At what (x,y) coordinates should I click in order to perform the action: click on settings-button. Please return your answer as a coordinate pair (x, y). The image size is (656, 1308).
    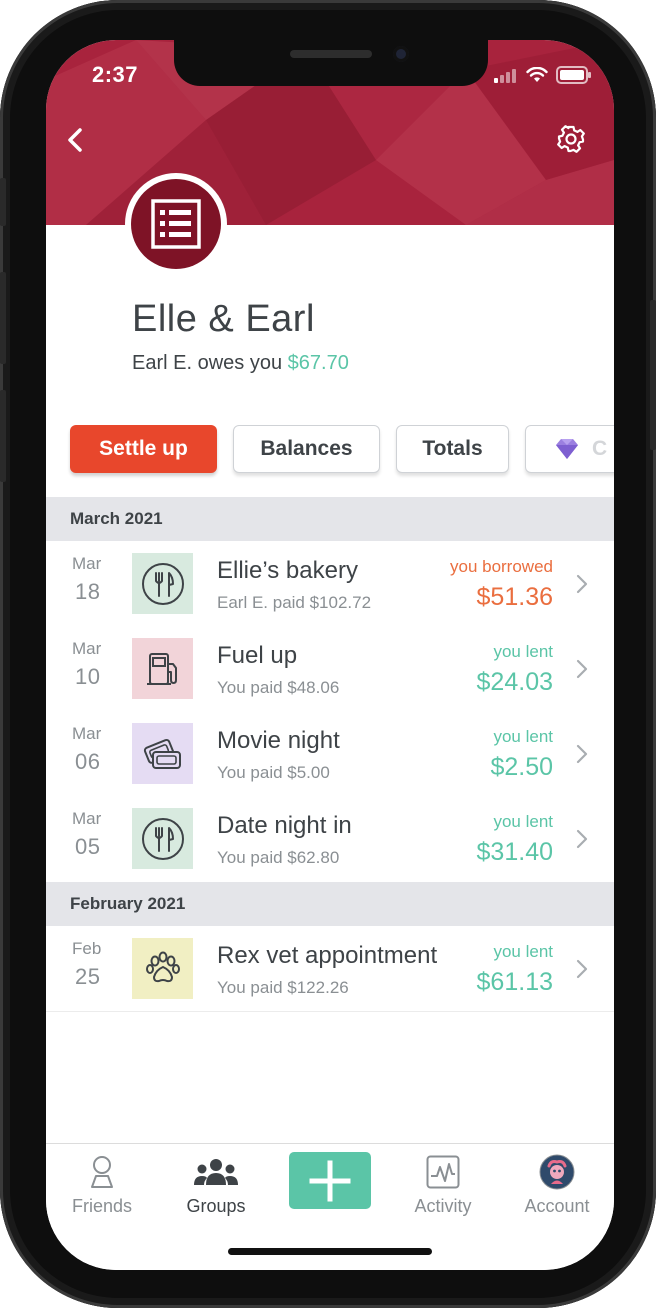
    Looking at the image, I should click on (571, 139).